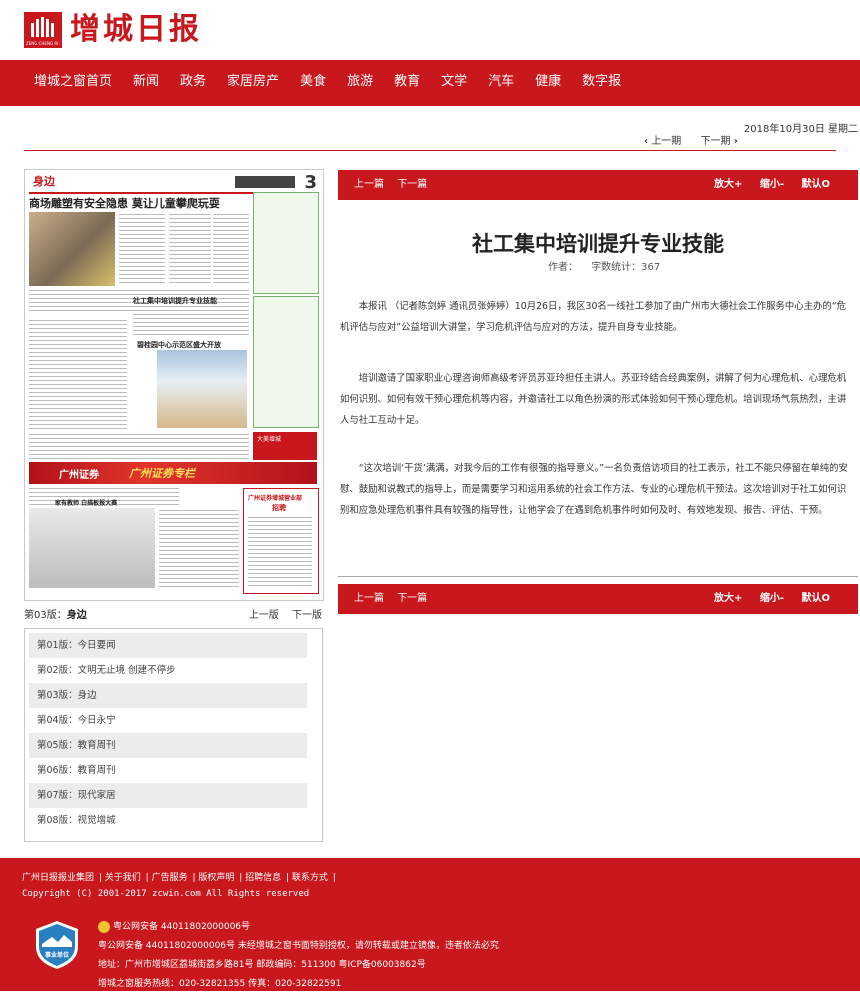  I want to click on article-divider, so click(598, 576).